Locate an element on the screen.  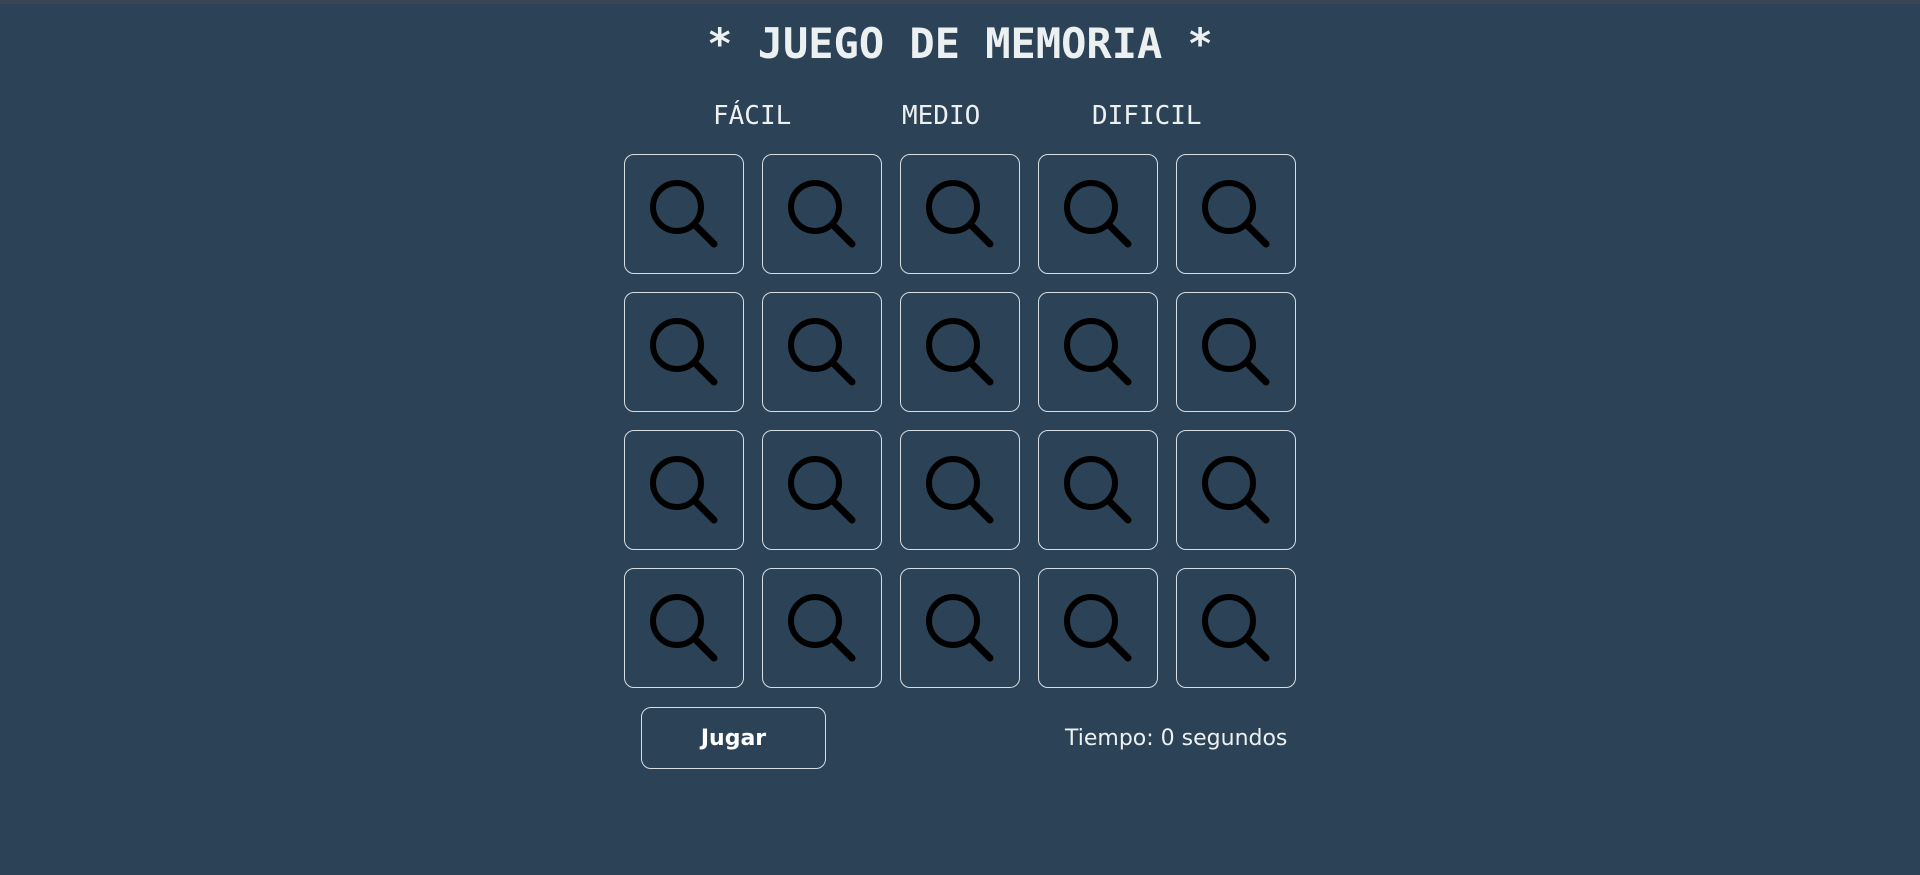
play-button: Jugar is located at coordinates (733, 738).